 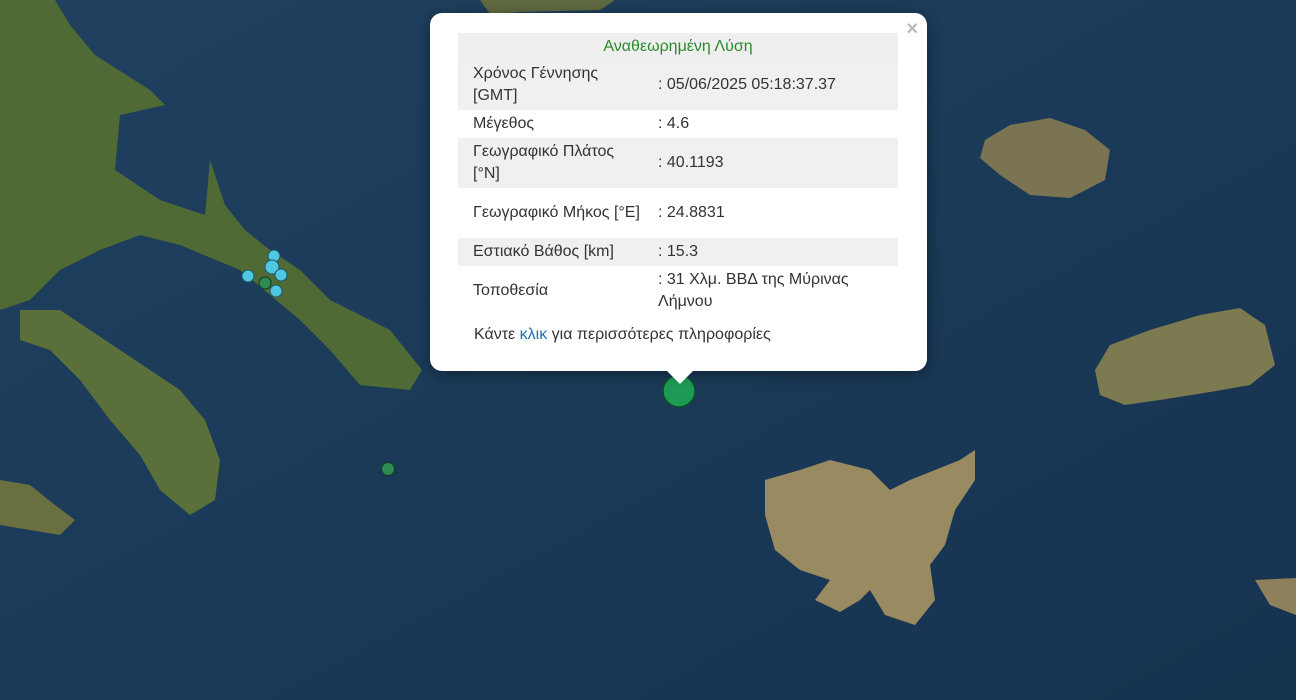 What do you see at coordinates (558, 85) in the screenshot?
I see `row-label: Χρόνος Γέννησης [GMT]` at bounding box center [558, 85].